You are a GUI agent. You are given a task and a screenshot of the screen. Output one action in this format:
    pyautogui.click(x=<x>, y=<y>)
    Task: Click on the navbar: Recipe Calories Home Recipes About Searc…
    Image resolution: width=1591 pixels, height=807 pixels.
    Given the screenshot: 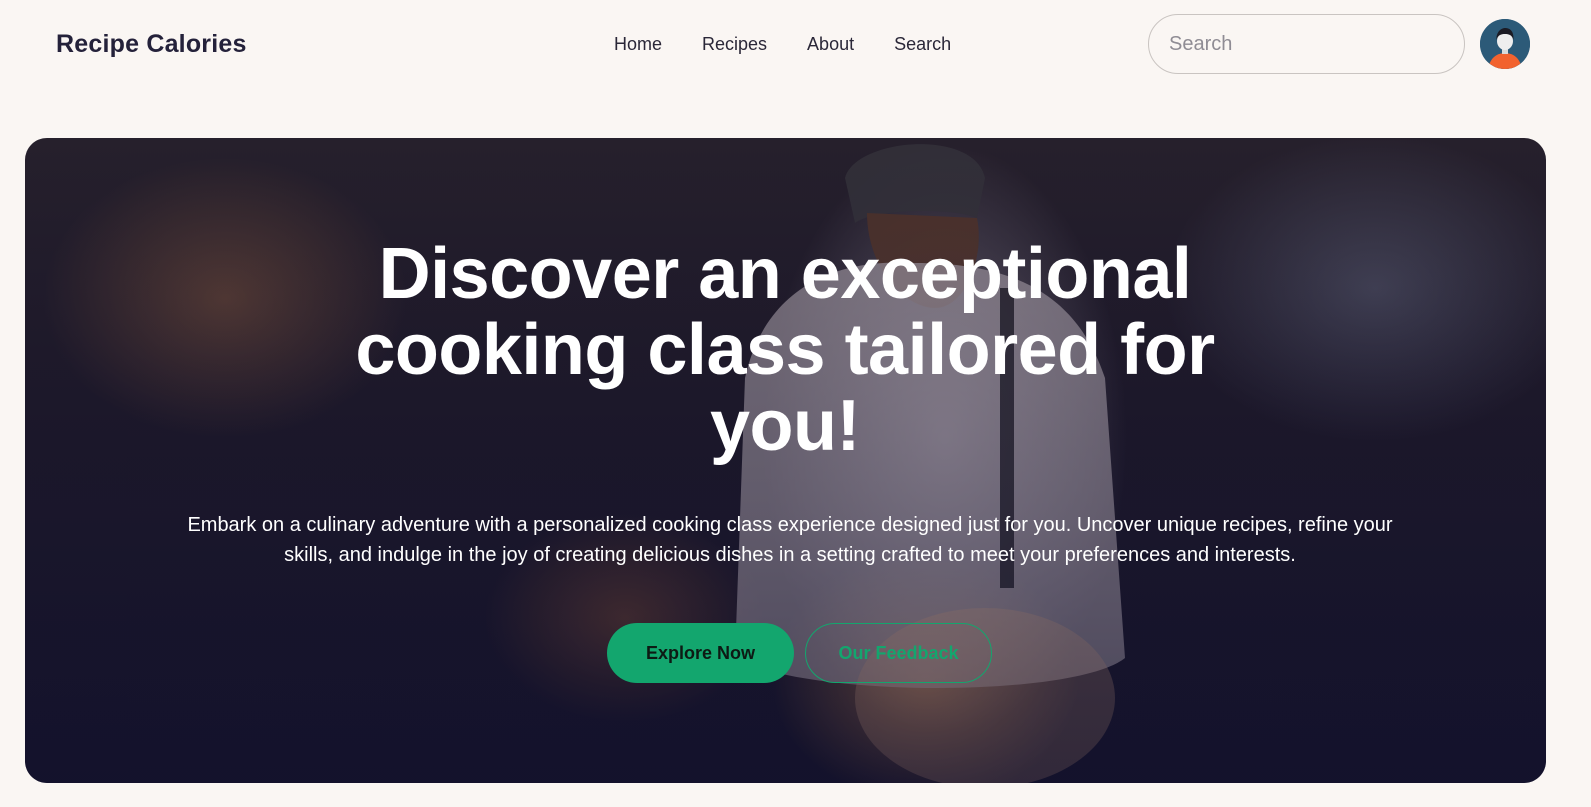 What is the action you would take?
    pyautogui.click(x=795, y=45)
    